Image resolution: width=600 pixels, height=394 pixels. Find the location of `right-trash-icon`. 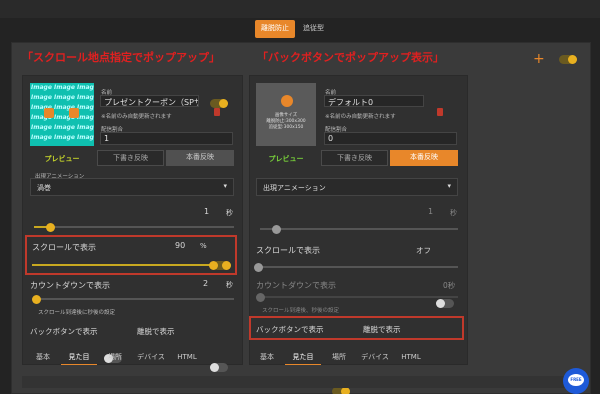

right-trash-icon is located at coordinates (440, 112).